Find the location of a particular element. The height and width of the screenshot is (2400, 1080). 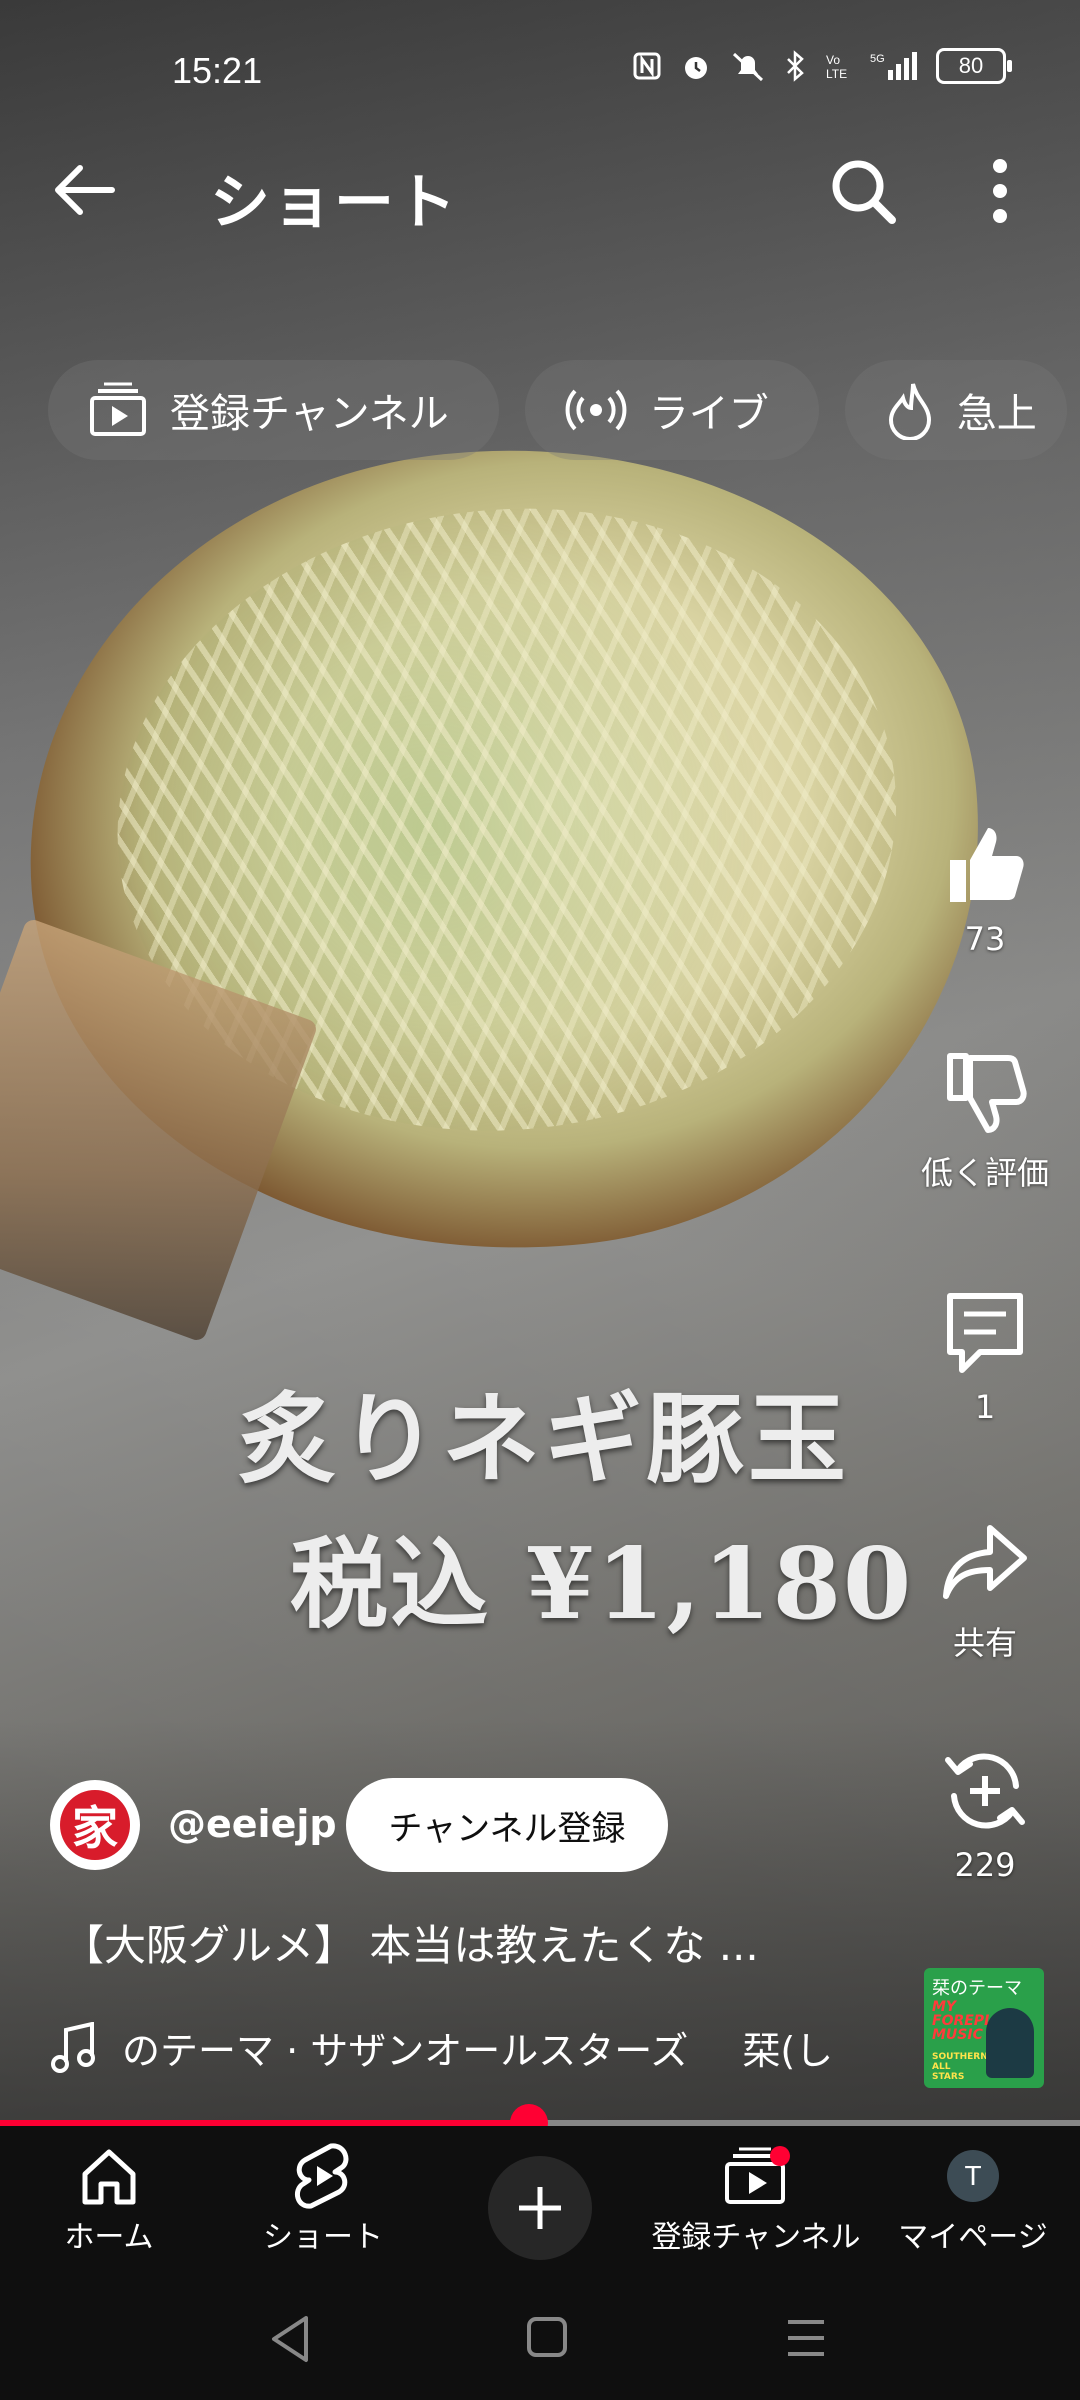

nav-home: ホーム is located at coordinates (109, 2198).